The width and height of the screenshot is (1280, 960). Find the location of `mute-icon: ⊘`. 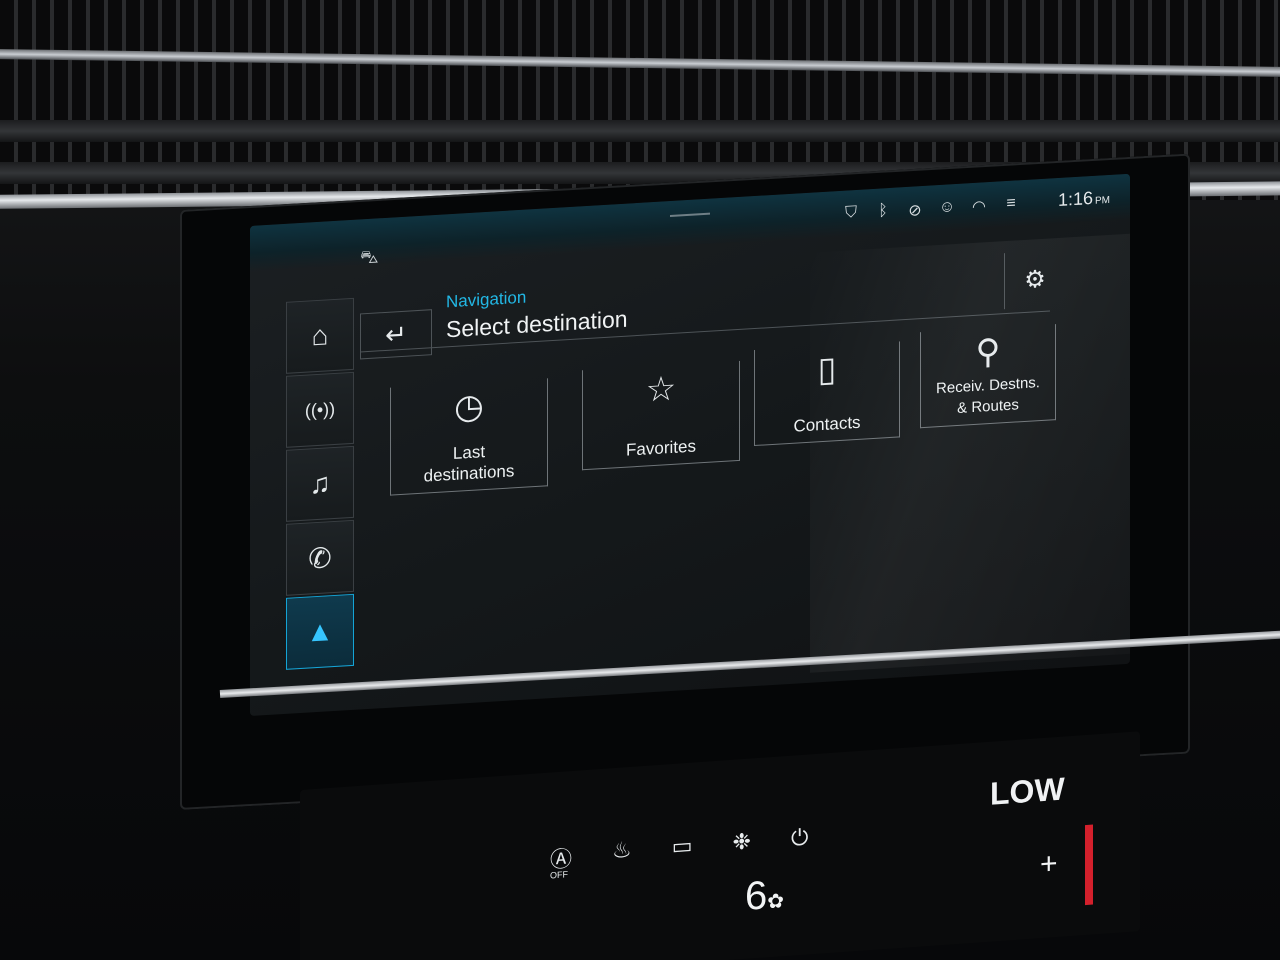

mute-icon: ⊘ is located at coordinates (915, 211).